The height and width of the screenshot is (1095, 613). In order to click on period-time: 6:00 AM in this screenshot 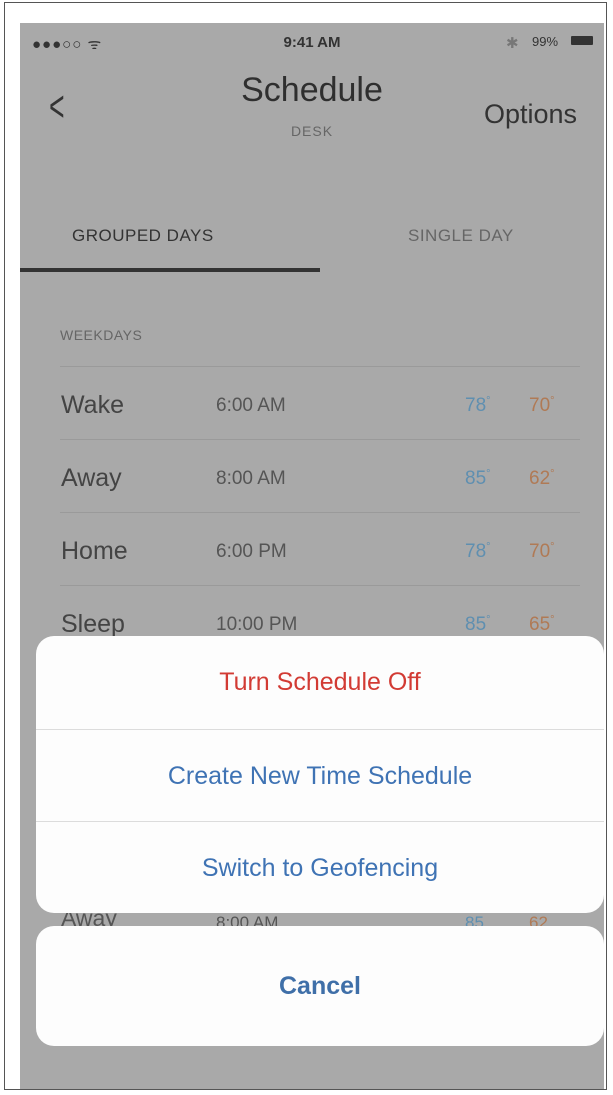, I will do `click(251, 405)`.